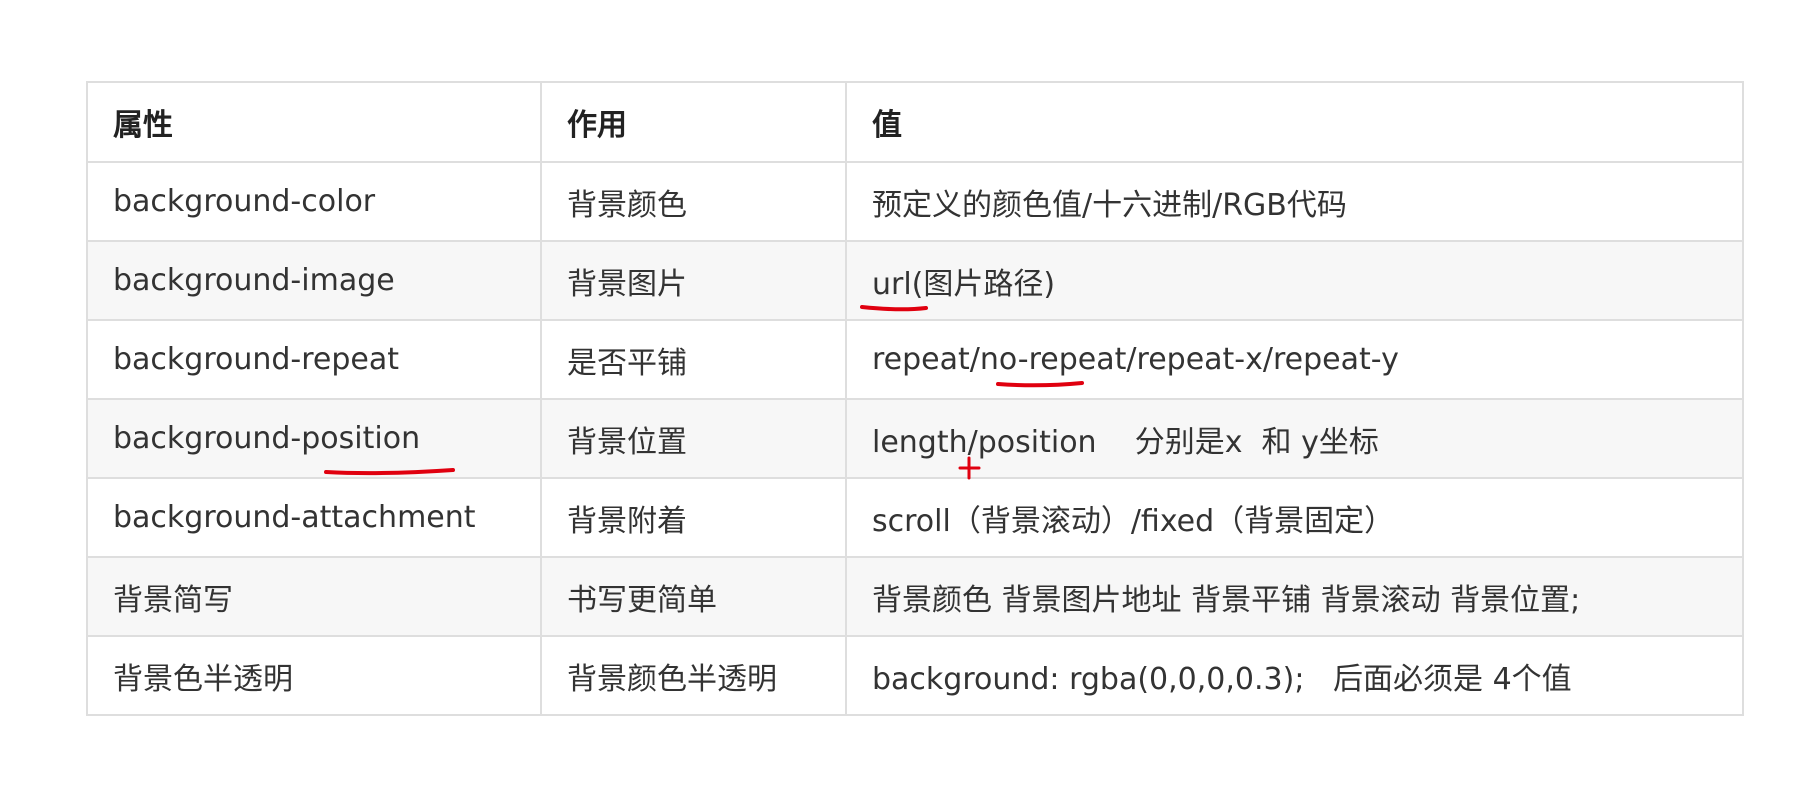 This screenshot has width=1813, height=801. I want to click on cell-property: background-position, so click(314, 438).